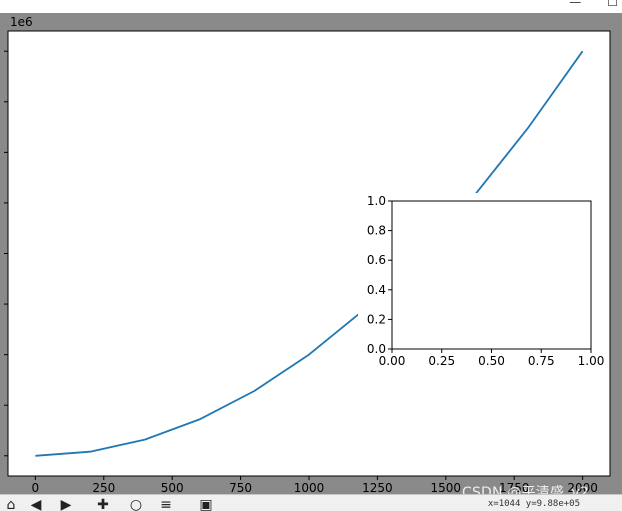  I want to click on inset-x-tick-label: 0.25, so click(441, 361).